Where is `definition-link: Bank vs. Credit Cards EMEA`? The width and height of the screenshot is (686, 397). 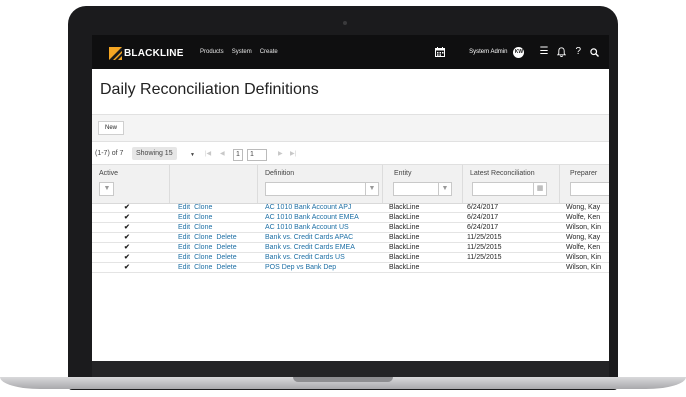
definition-link: Bank vs. Credit Cards EMEA is located at coordinates (322, 247).